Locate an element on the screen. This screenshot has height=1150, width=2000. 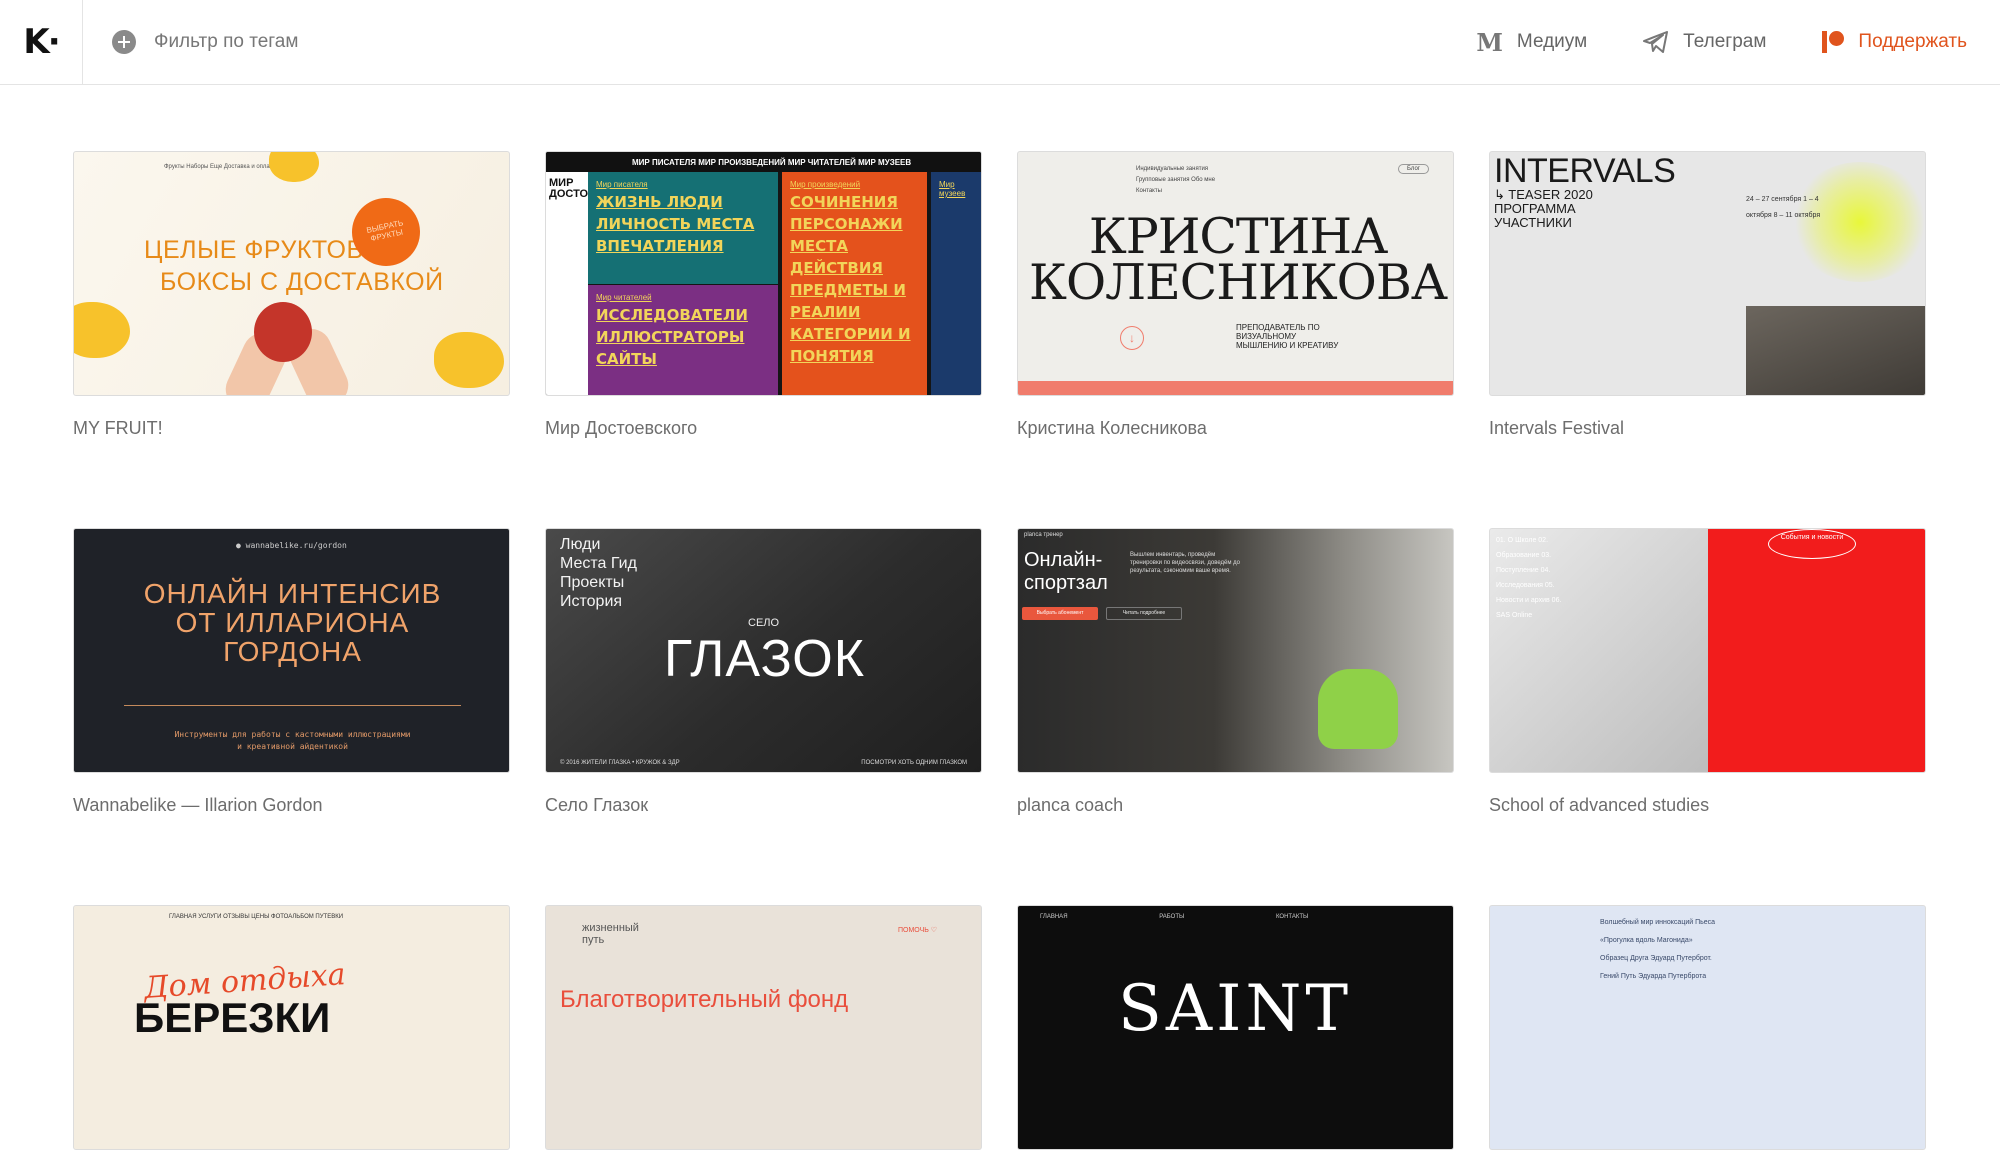
telegram-icon is located at coordinates (1656, 42).